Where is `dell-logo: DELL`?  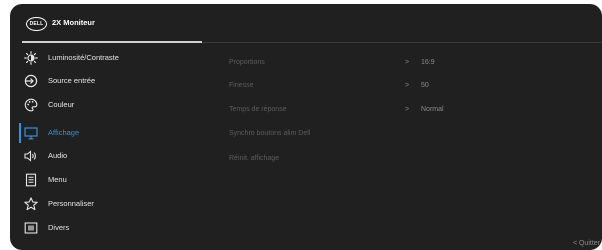
dell-logo: DELL is located at coordinates (36, 24).